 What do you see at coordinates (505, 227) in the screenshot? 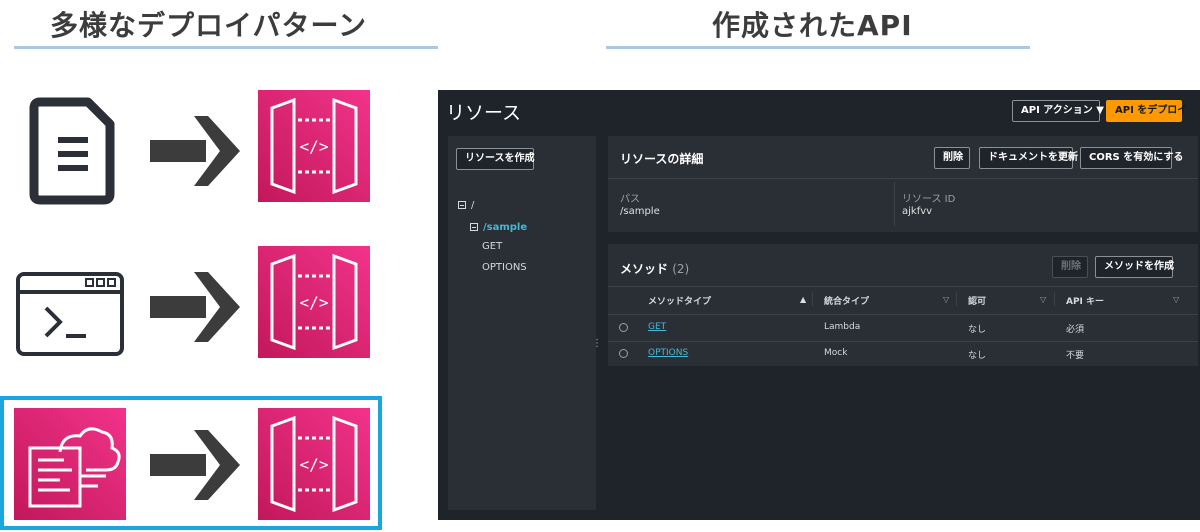
I see `tree-item-sample-label: /sample` at bounding box center [505, 227].